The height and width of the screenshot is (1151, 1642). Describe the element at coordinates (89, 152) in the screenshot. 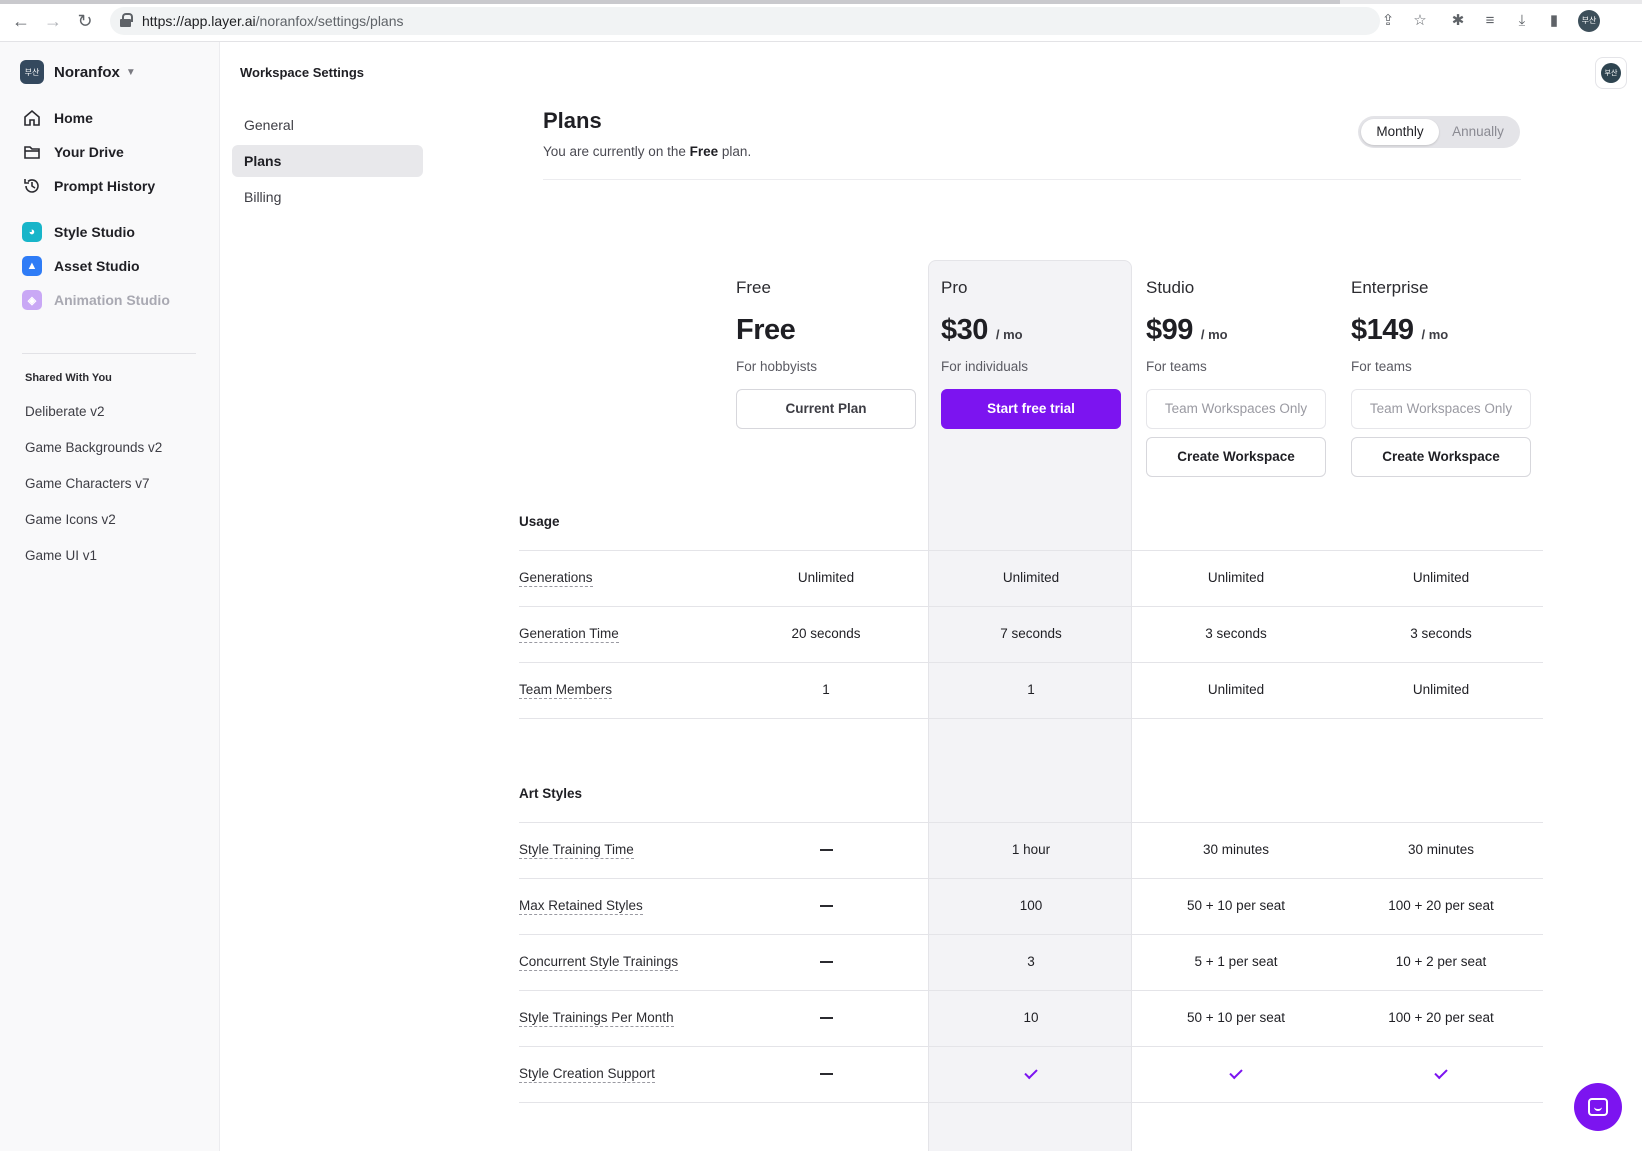

I see `sidebar-item-label: Your Drive` at that location.